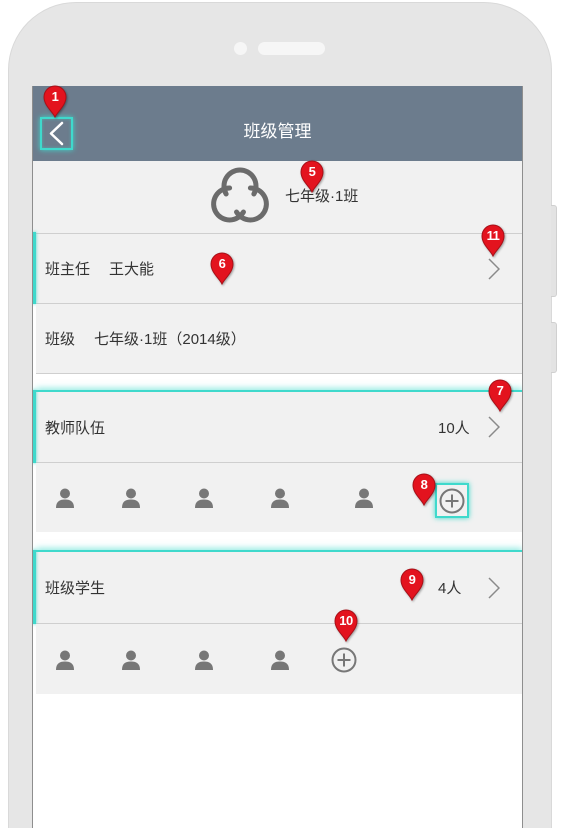 Image resolution: width=566 pixels, height=828 pixels. What do you see at coordinates (277, 268) in the screenshot?
I see `head-teacher-row: 班主任 王大能` at bounding box center [277, 268].